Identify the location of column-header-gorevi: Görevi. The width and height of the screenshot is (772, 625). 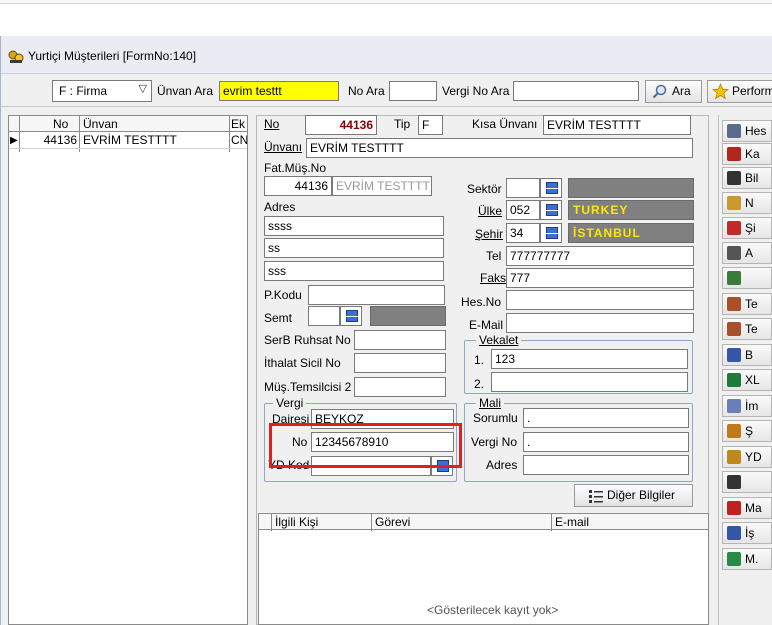
(392, 522).